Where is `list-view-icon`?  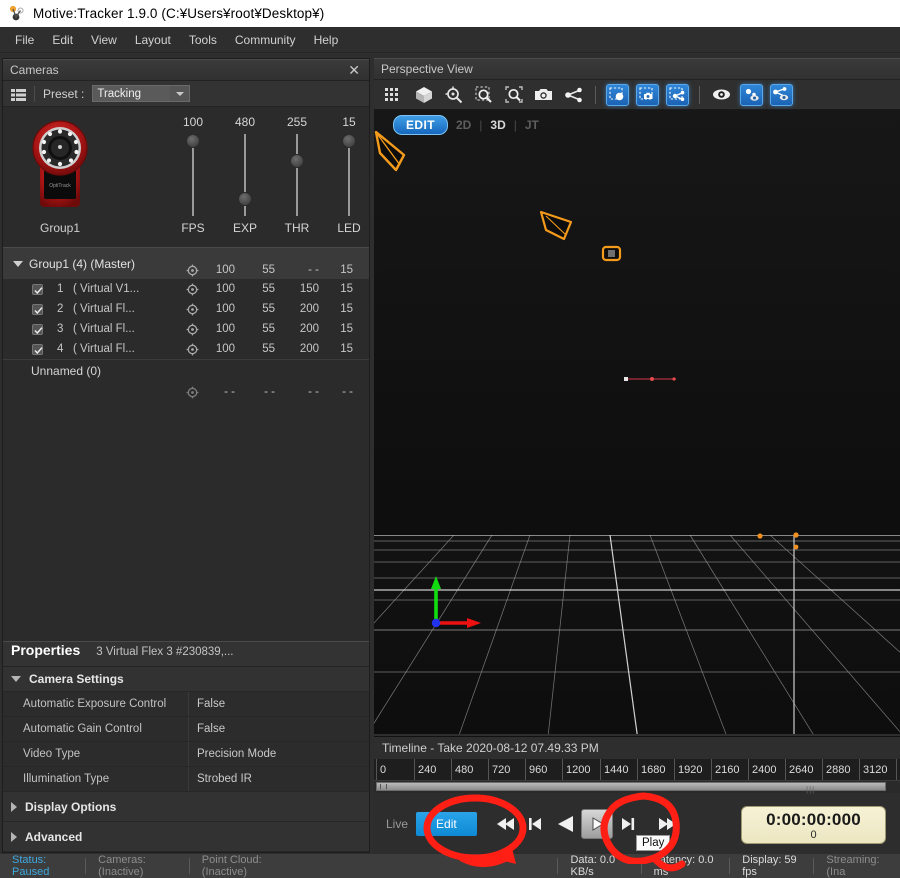
list-view-icon is located at coordinates (18, 94).